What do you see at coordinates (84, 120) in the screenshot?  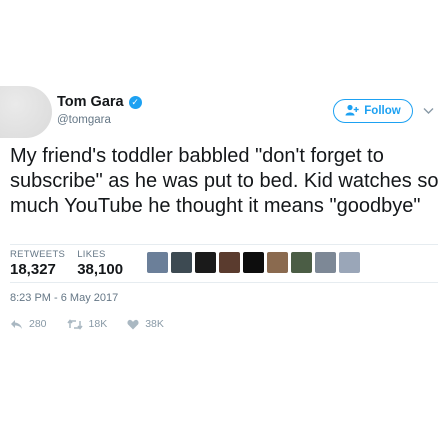 I see `author-handle: @tomgara` at bounding box center [84, 120].